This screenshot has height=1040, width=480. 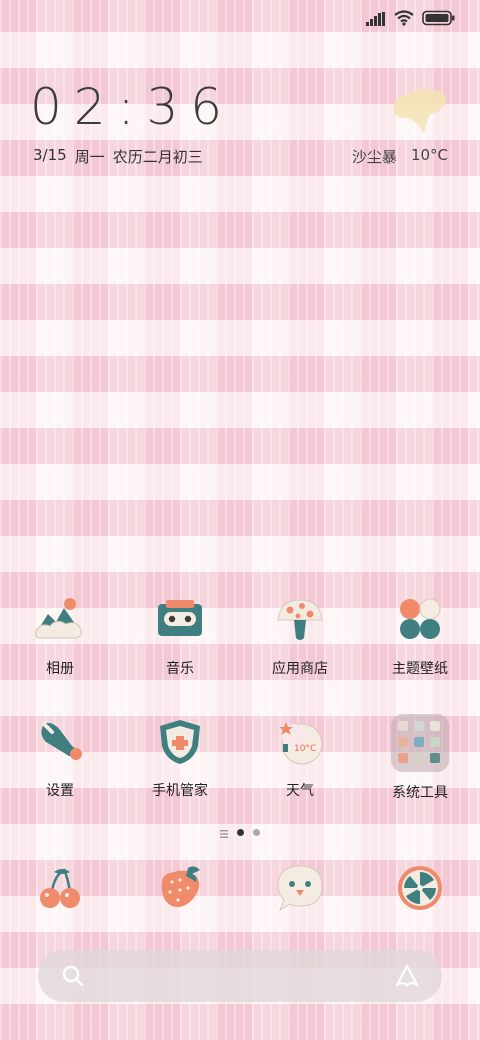 I want to click on wifi-icon, so click(x=404, y=20).